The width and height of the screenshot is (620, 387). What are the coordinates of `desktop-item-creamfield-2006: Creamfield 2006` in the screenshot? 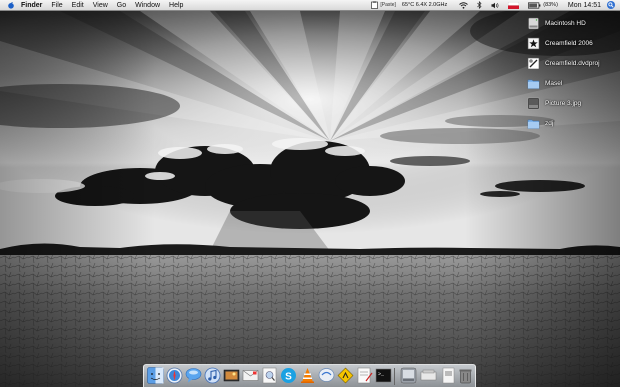 It's located at (560, 43).